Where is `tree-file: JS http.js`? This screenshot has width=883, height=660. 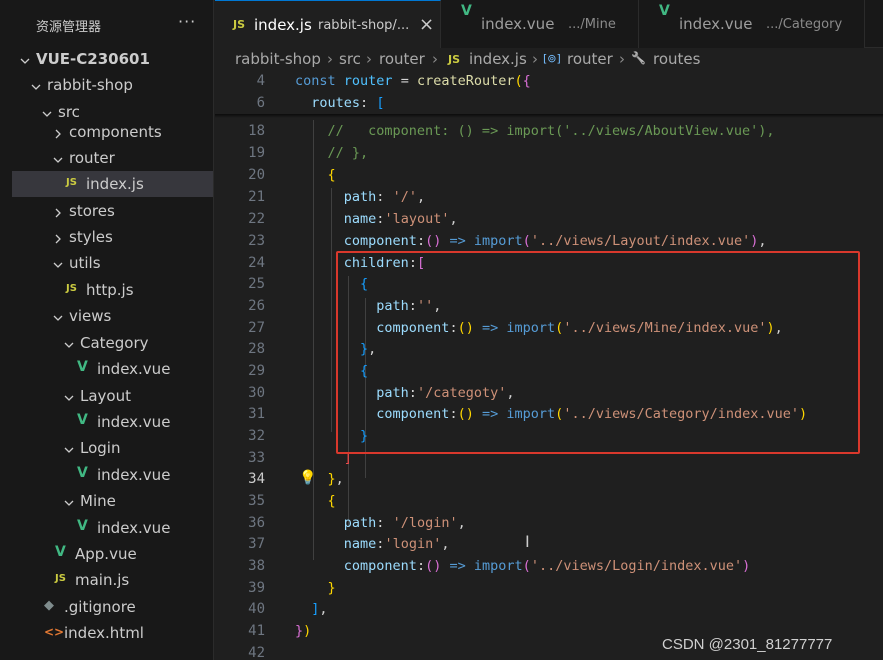
tree-file: JS http.js is located at coordinates (112, 290).